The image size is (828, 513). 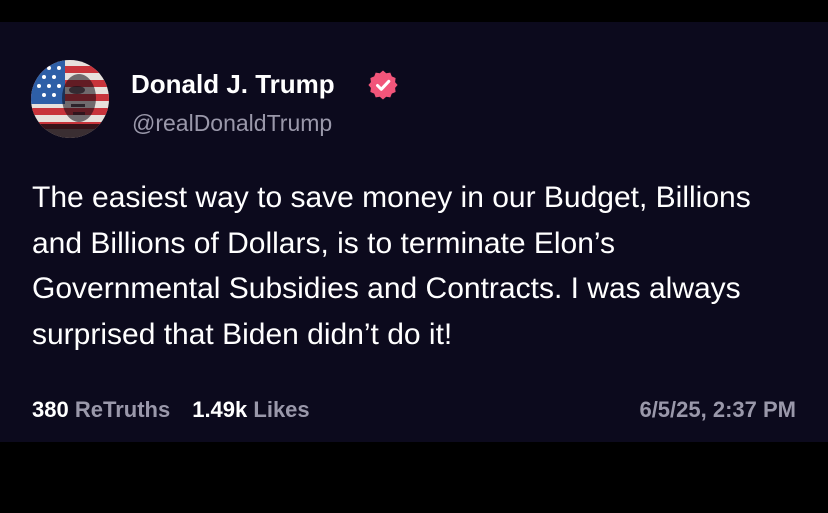 I want to click on likes-label: Likes, so click(x=281, y=409).